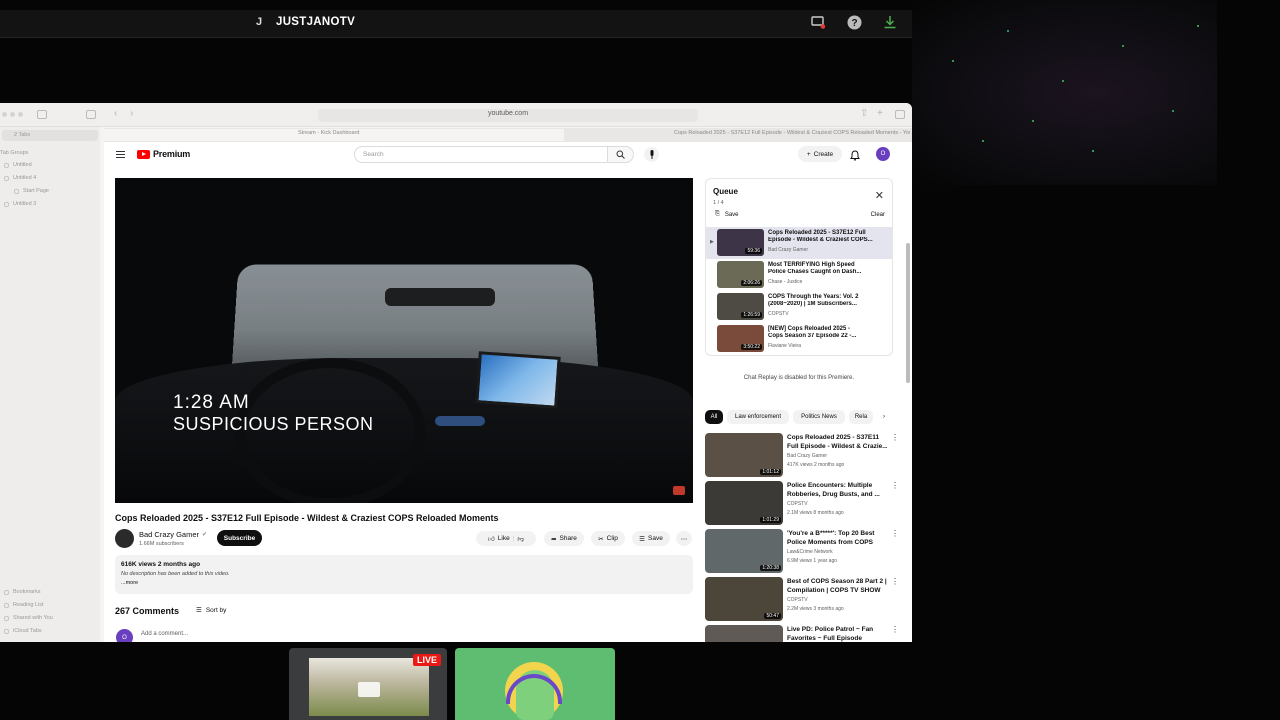 The width and height of the screenshot is (1280, 720). What do you see at coordinates (1064, 92) in the screenshot?
I see `galaxy-background` at bounding box center [1064, 92].